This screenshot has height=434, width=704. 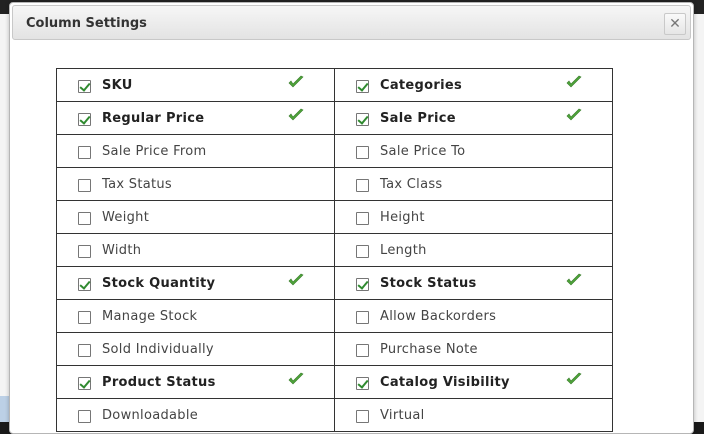 I want to click on column-option: Sale Price From, so click(x=195, y=151).